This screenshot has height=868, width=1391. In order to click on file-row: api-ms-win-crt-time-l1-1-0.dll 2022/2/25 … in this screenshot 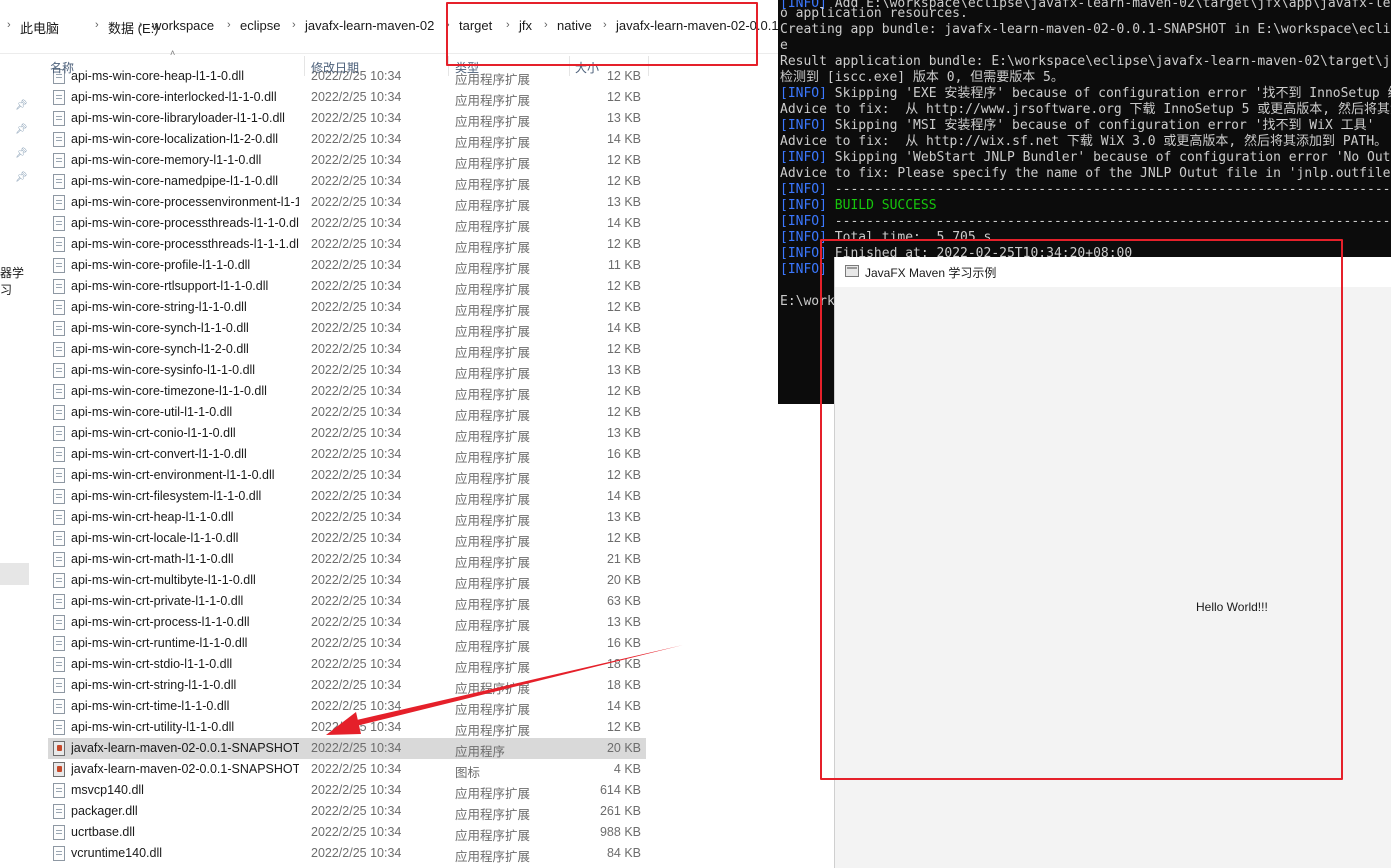, I will do `click(347, 706)`.